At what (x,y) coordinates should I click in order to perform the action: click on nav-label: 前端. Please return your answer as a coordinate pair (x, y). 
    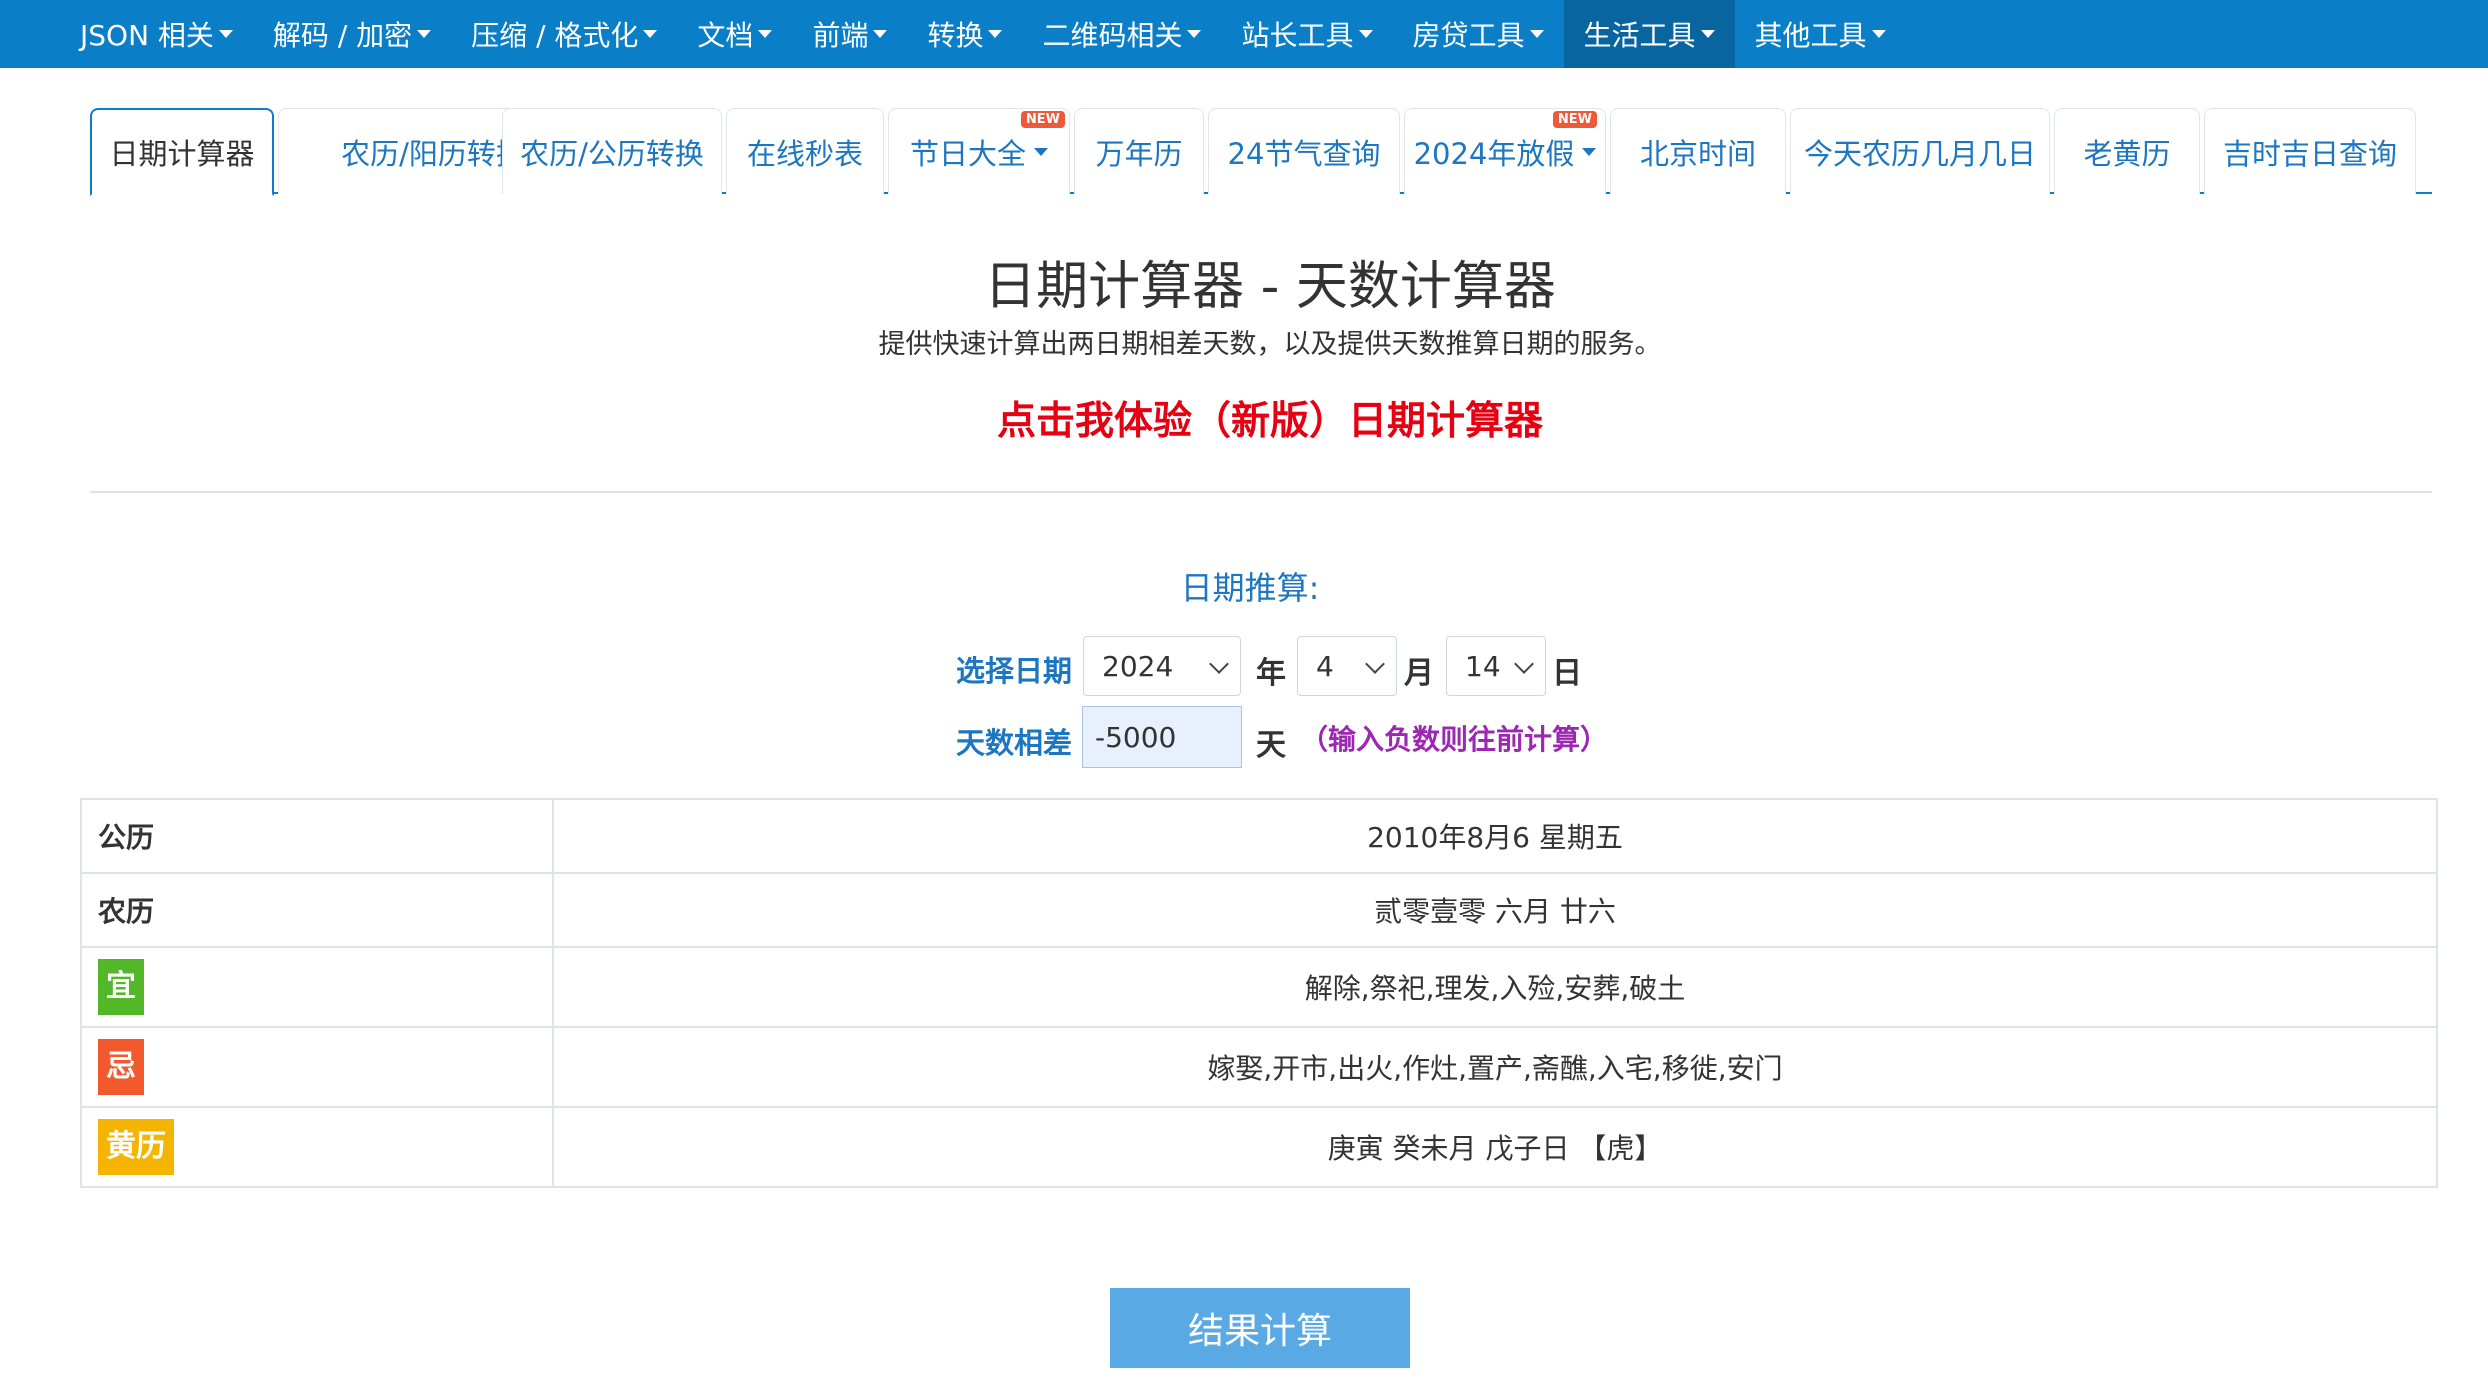
    Looking at the image, I should click on (840, 35).